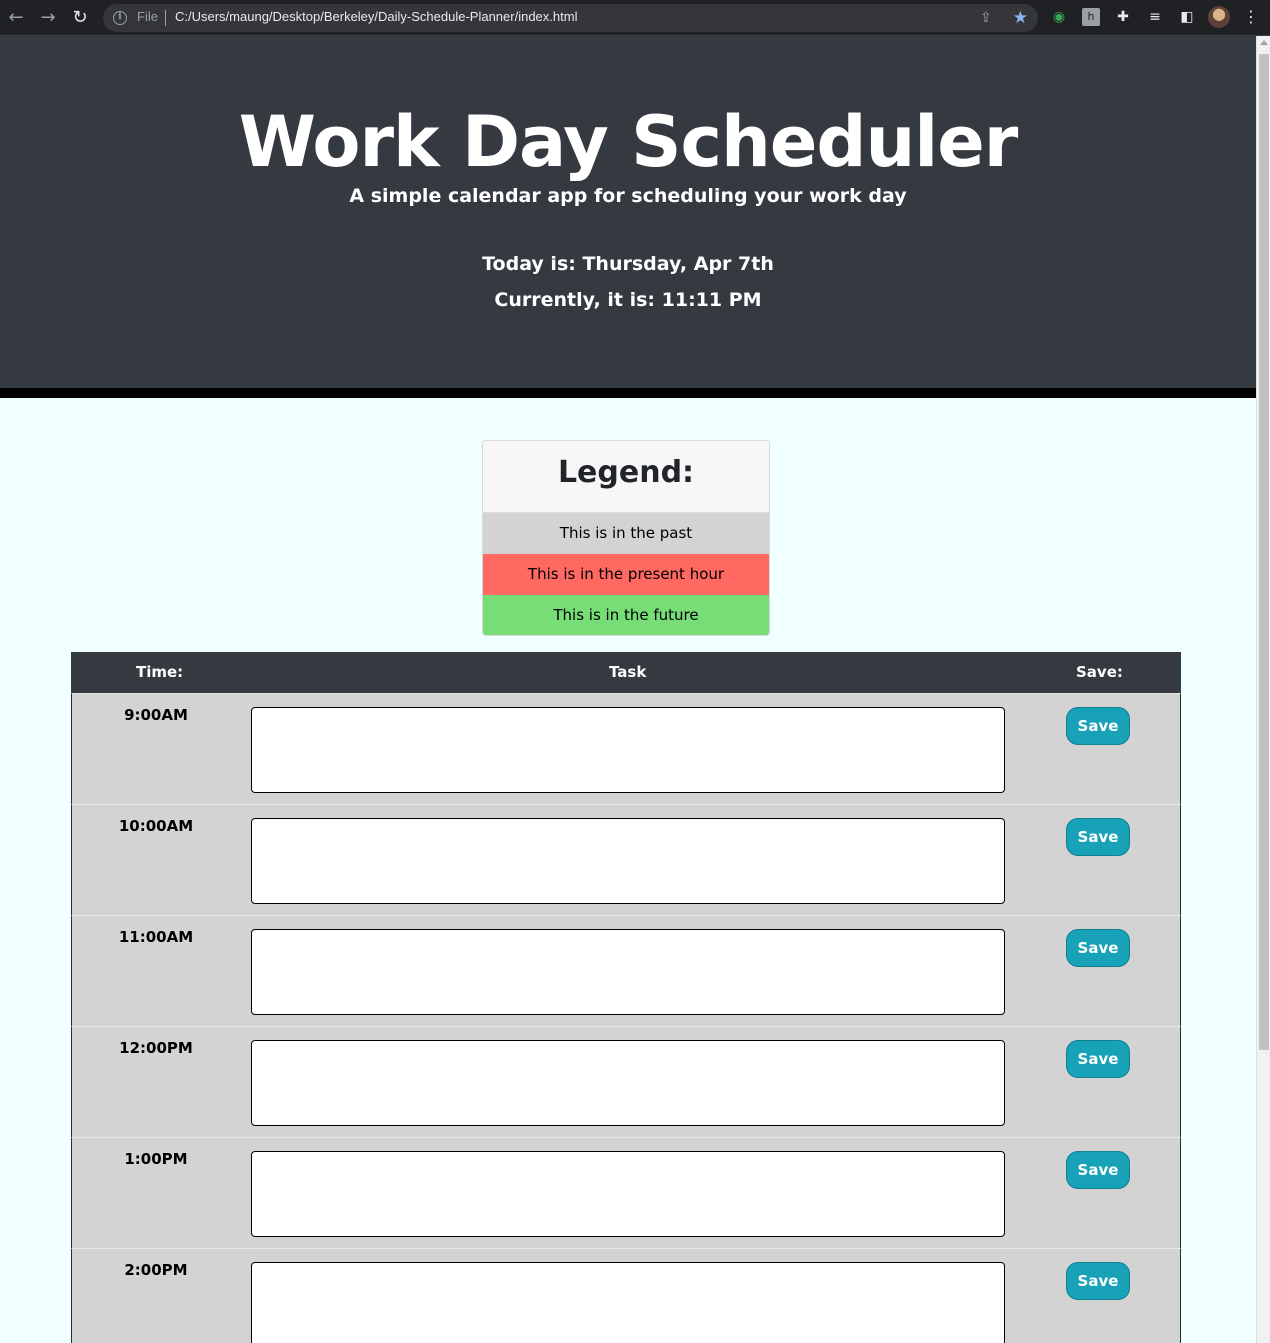  What do you see at coordinates (48, 18) in the screenshot?
I see `forward-arrow-icon: →` at bounding box center [48, 18].